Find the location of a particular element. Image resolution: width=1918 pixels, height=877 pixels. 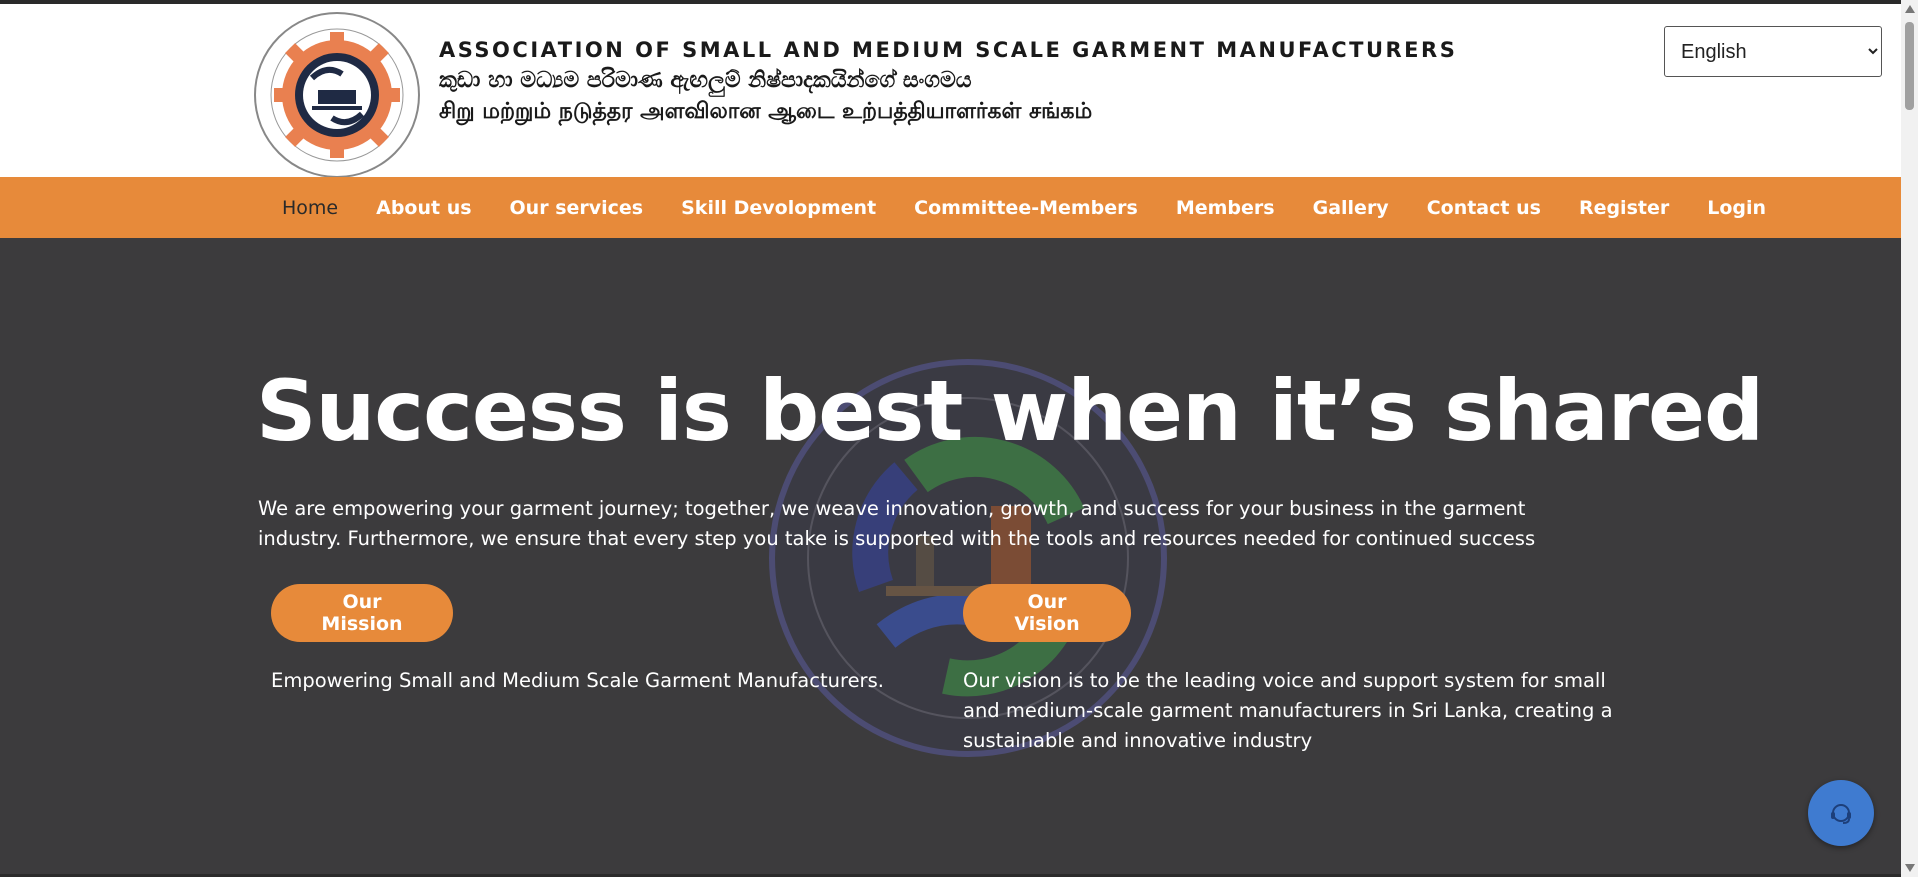

nav-about-us: About us is located at coordinates (423, 208).